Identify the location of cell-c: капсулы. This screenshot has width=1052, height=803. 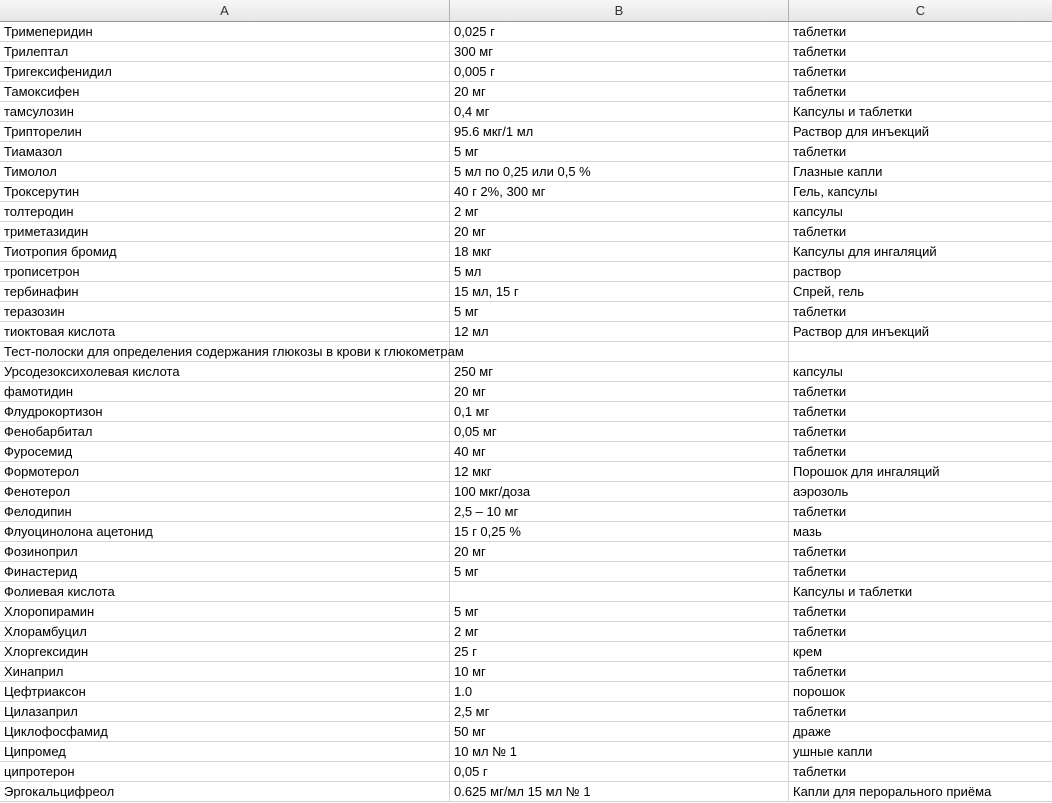
(920, 371).